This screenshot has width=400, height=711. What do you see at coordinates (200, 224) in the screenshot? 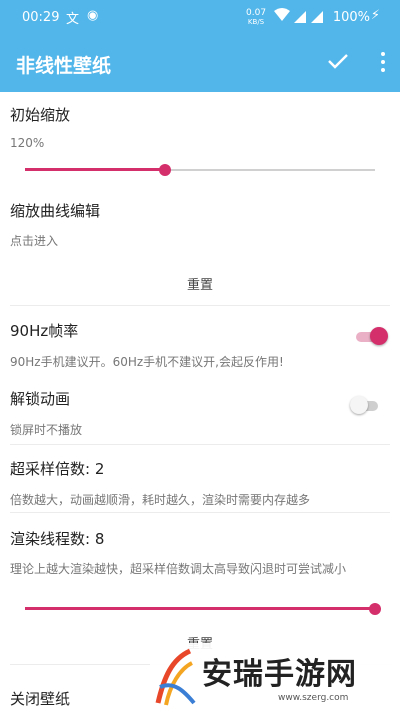
I see `zoom-curve-setting: 缩放曲线编辑 点击进入` at bounding box center [200, 224].